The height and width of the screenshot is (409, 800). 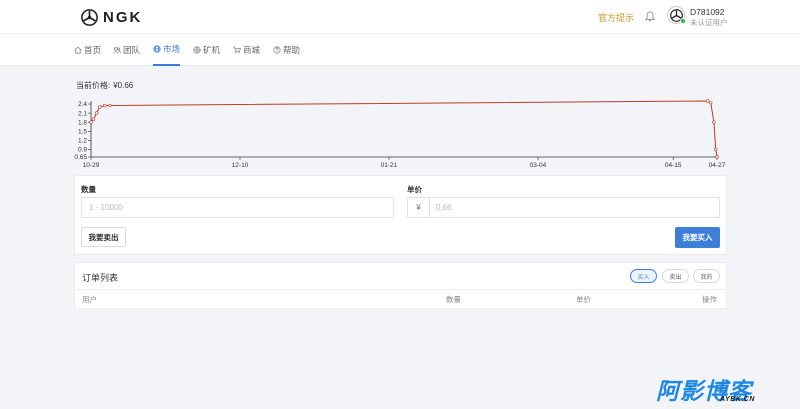 What do you see at coordinates (643, 276) in the screenshot?
I see `filter-buy-button: 买入` at bounding box center [643, 276].